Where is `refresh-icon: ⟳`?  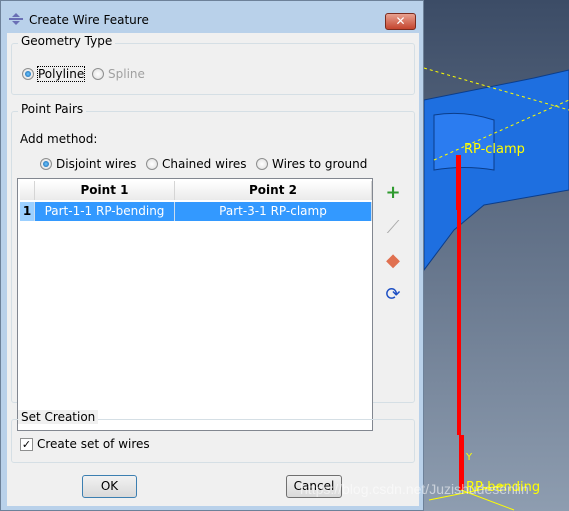 refresh-icon: ⟳ is located at coordinates (393, 295).